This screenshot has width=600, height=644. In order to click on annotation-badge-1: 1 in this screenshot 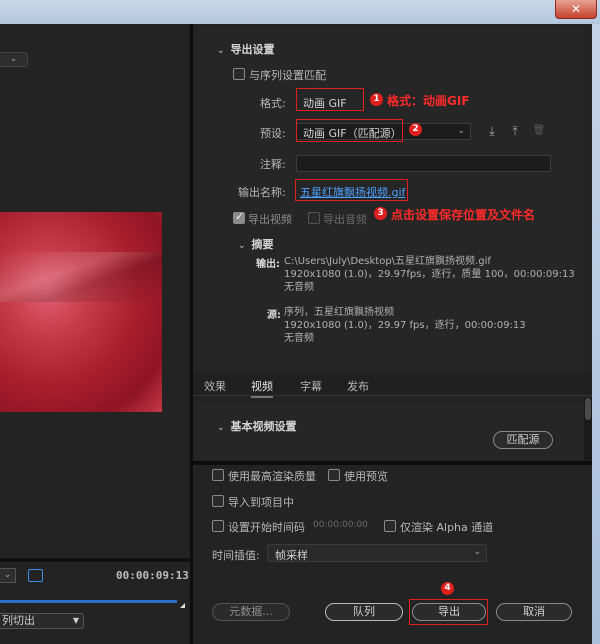, I will do `click(376, 99)`.